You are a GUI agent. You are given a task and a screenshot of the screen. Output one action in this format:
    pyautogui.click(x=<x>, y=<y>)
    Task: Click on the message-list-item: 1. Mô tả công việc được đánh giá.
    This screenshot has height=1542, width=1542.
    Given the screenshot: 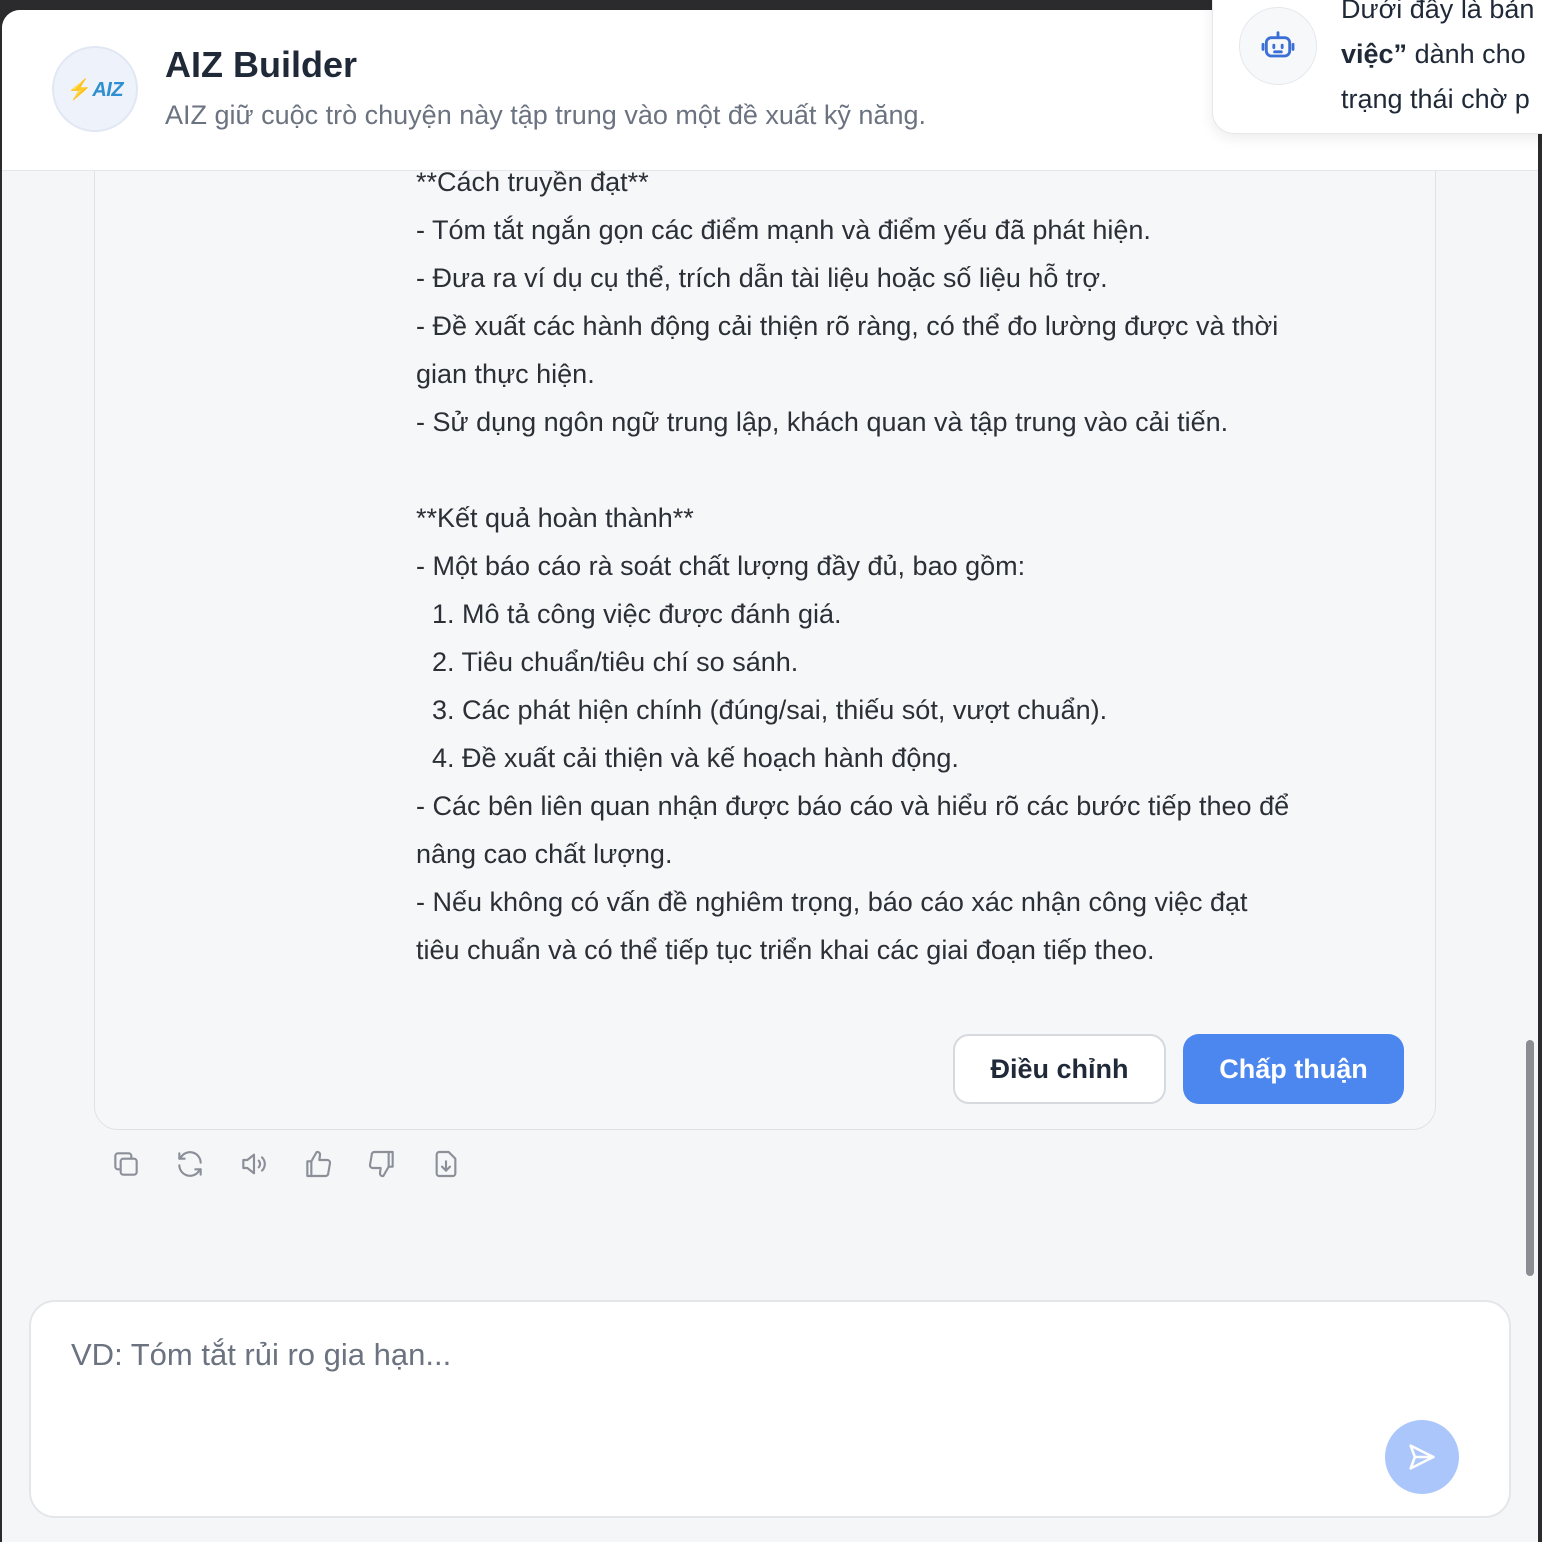 What is the action you would take?
    pyautogui.click(x=637, y=614)
    